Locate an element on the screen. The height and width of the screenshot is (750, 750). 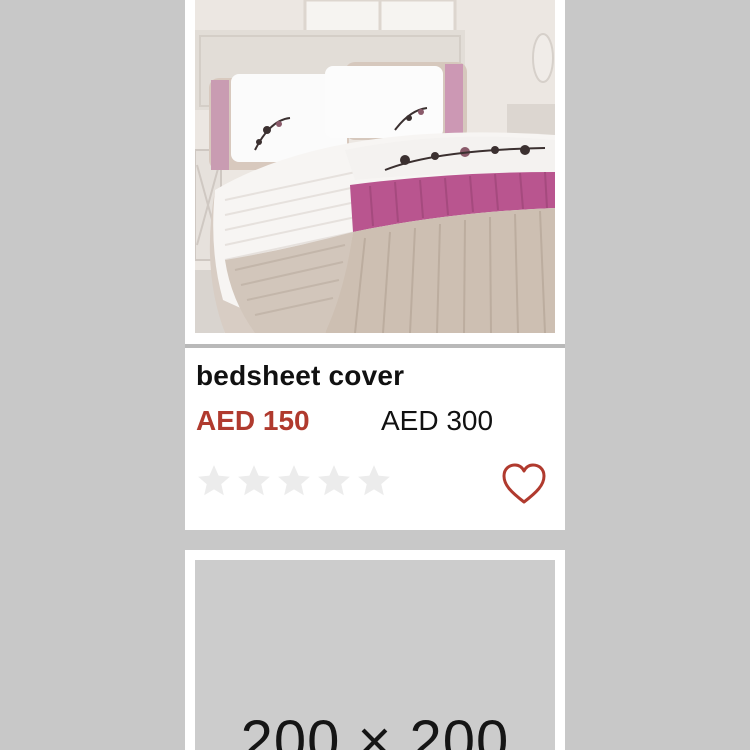
original-price: AED 300 is located at coordinates (437, 420).